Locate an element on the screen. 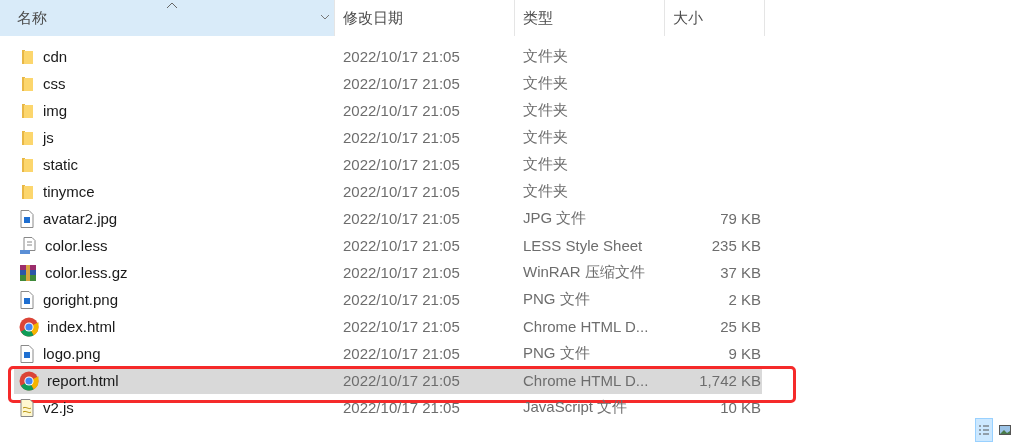 This screenshot has height=448, width=1014. file-size: 235 KB is located at coordinates (735, 245).